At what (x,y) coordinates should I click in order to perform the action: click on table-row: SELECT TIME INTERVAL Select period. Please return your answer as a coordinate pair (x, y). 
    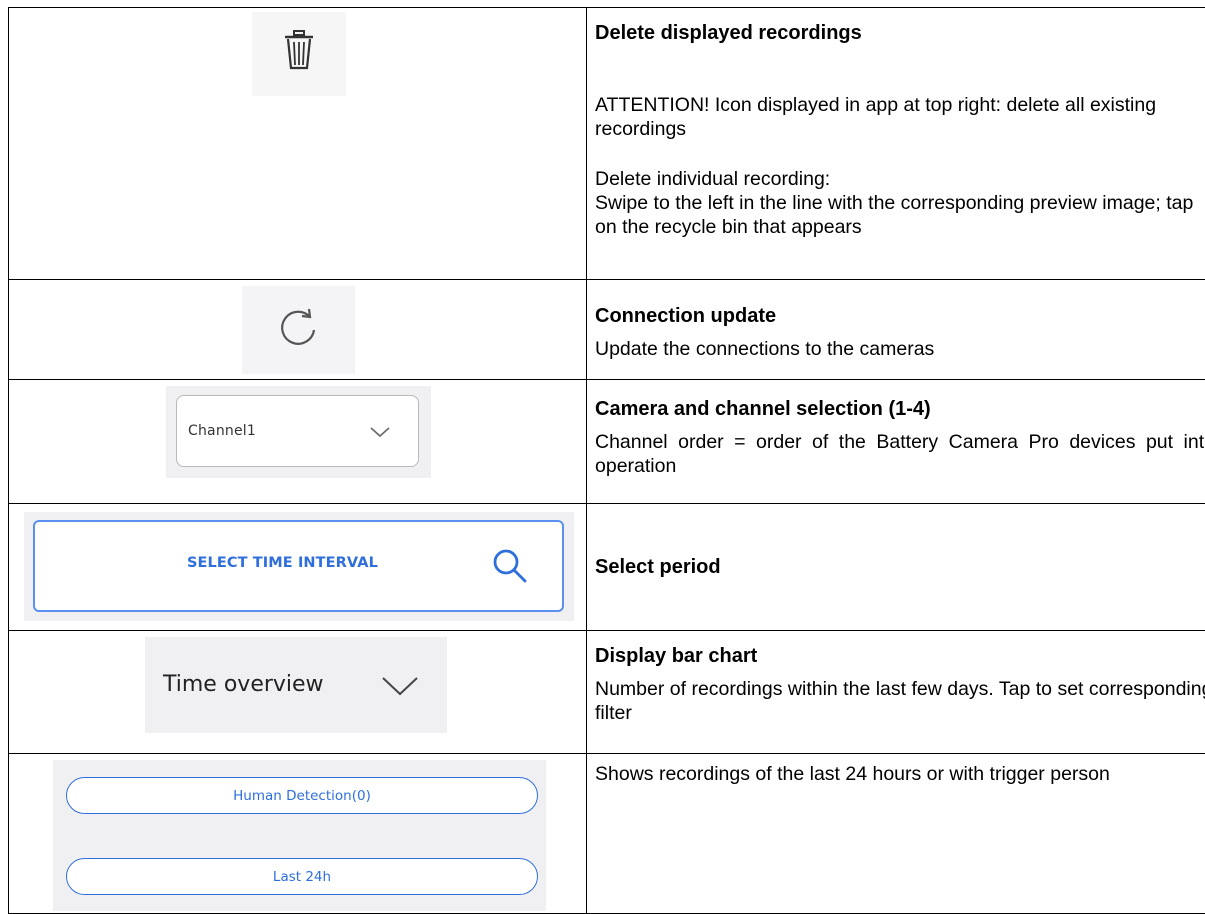
    Looking at the image, I should click on (607, 567).